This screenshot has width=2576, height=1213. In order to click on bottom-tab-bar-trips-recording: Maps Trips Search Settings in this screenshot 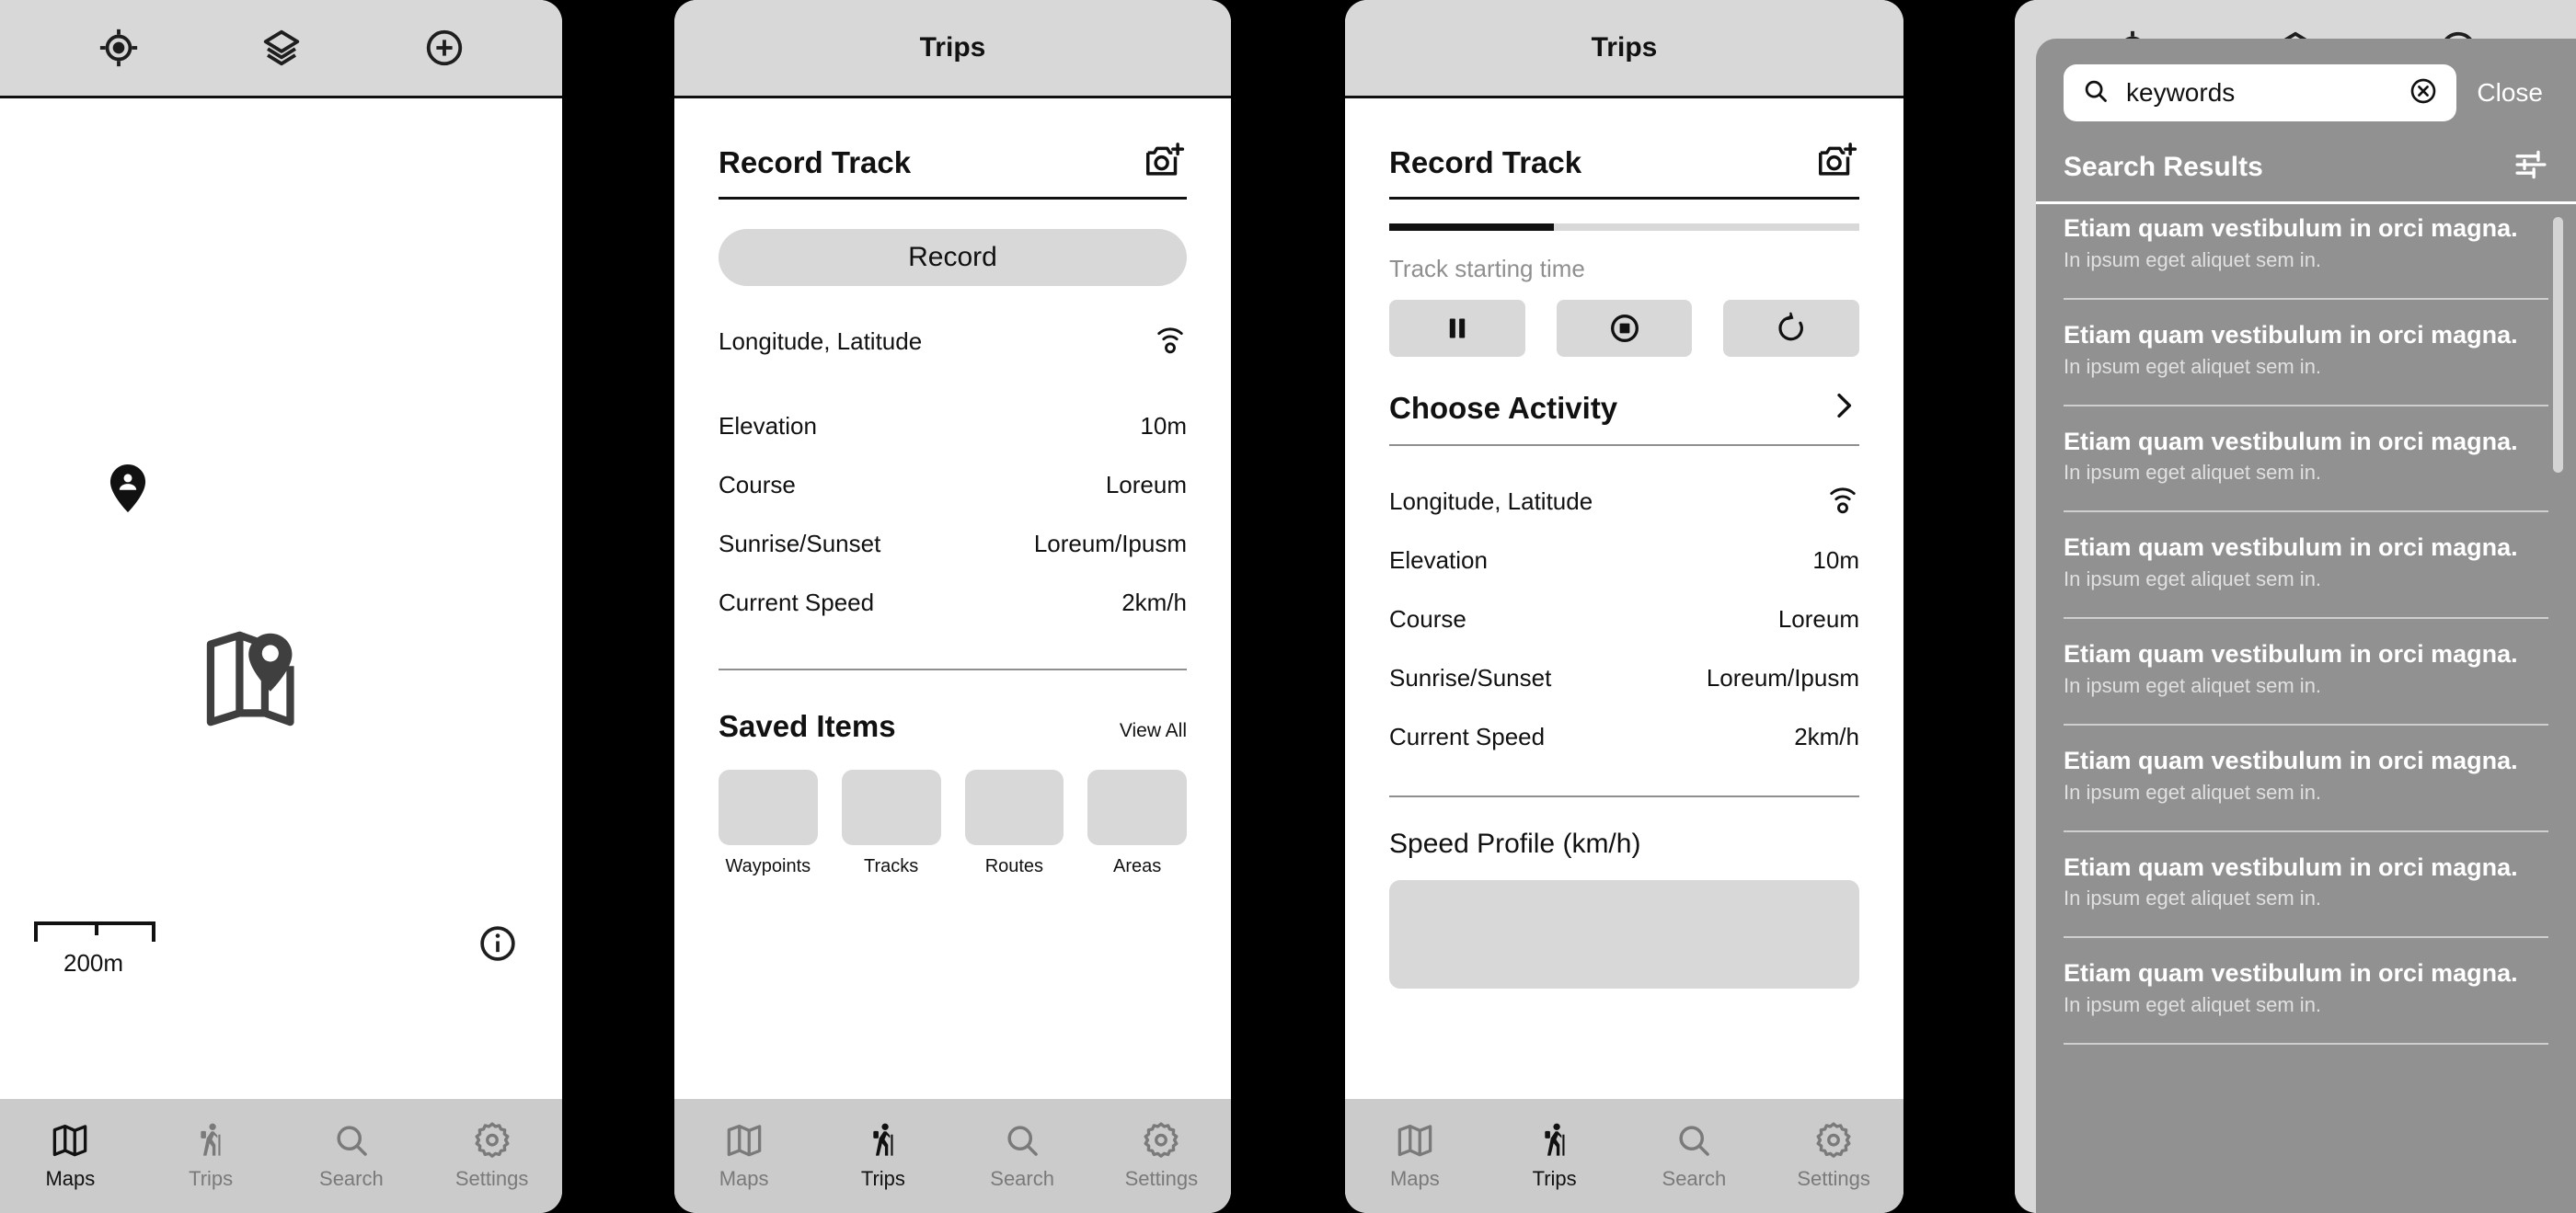, I will do `click(1624, 1156)`.